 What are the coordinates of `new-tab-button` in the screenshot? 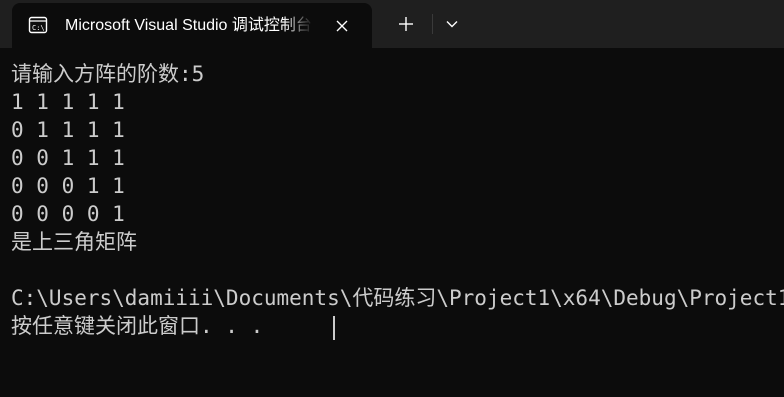 It's located at (406, 24).